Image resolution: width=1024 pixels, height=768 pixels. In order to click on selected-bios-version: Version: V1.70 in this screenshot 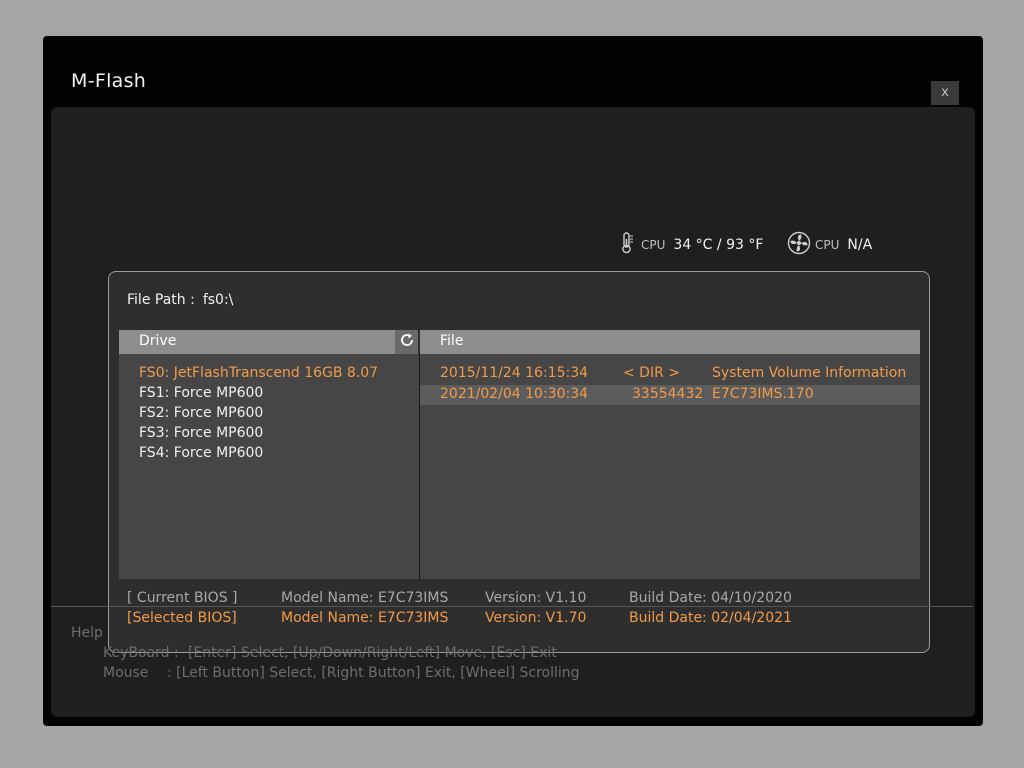, I will do `click(536, 618)`.